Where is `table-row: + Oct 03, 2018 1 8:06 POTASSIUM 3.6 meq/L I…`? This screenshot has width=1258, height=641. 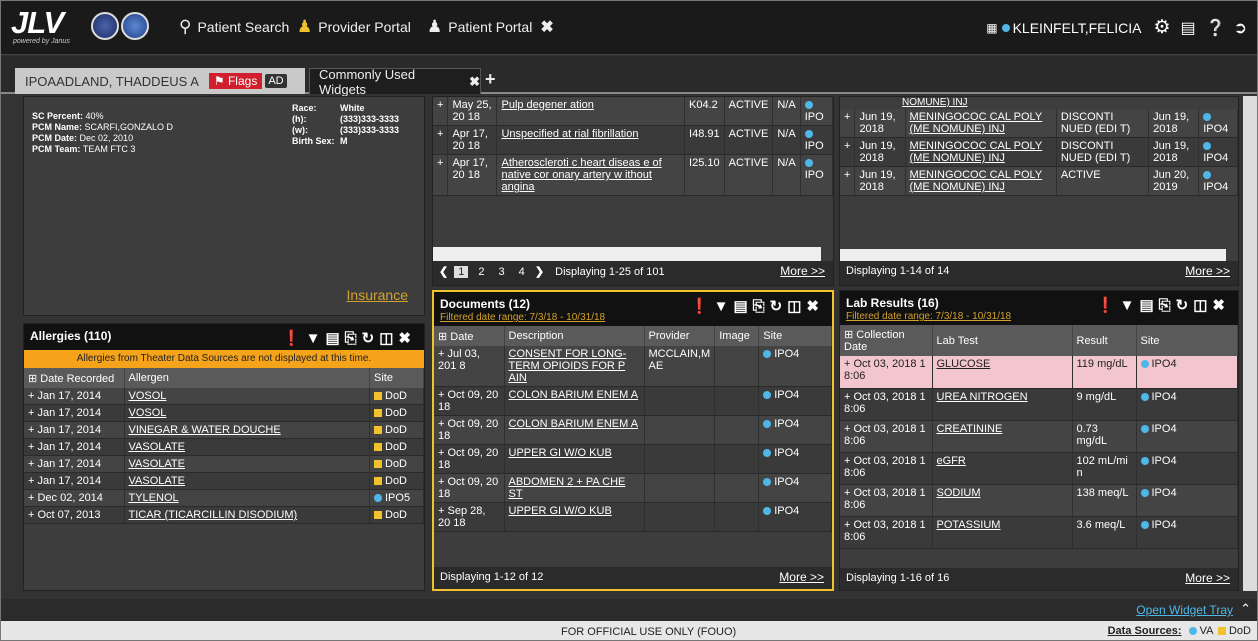
table-row: + Oct 03, 2018 1 8:06 POTASSIUM 3.6 meq/L I… is located at coordinates (1039, 532).